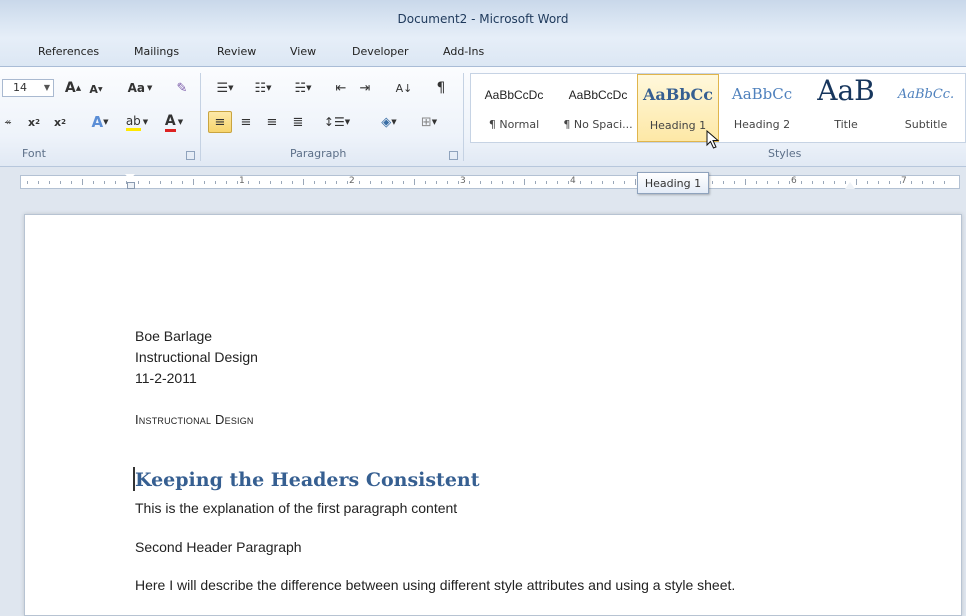  Describe the element at coordinates (8, 122) in the screenshot. I see `strikethrough-button: «` at that location.